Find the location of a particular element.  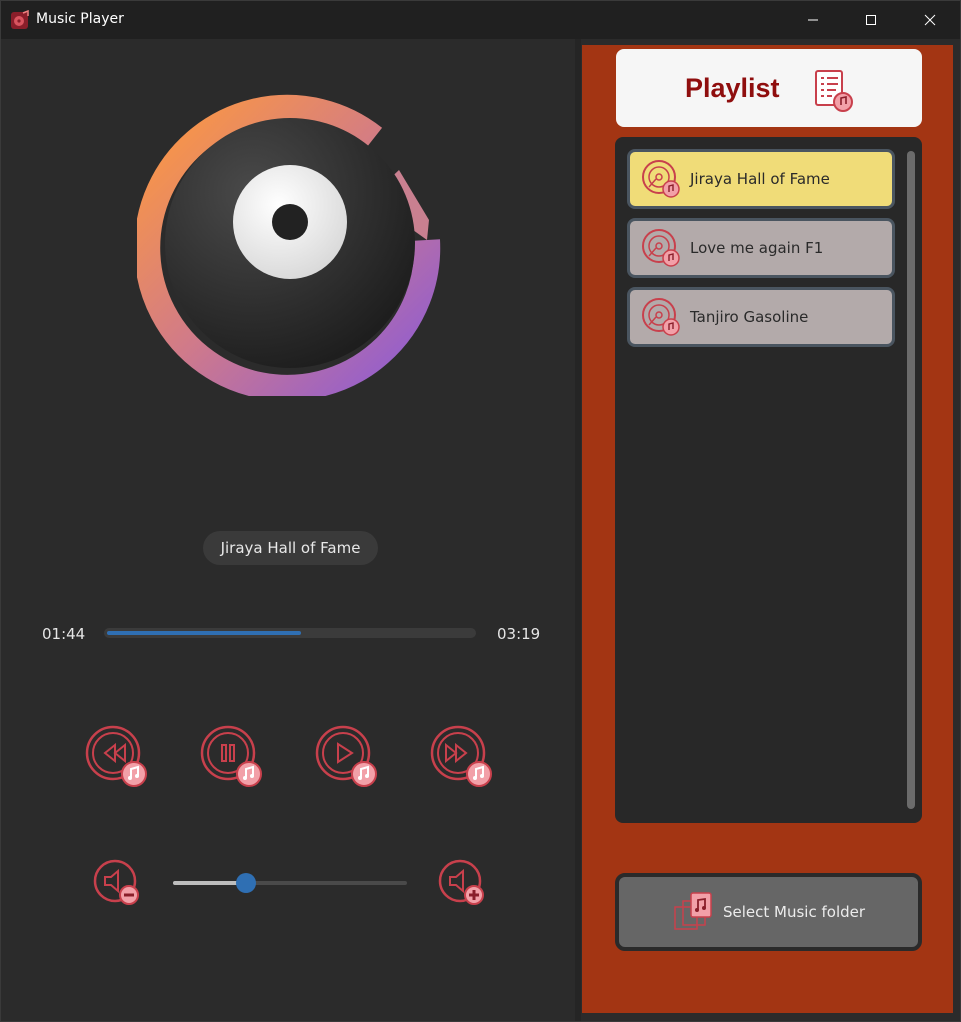

volume-slider is located at coordinates (290, 883).